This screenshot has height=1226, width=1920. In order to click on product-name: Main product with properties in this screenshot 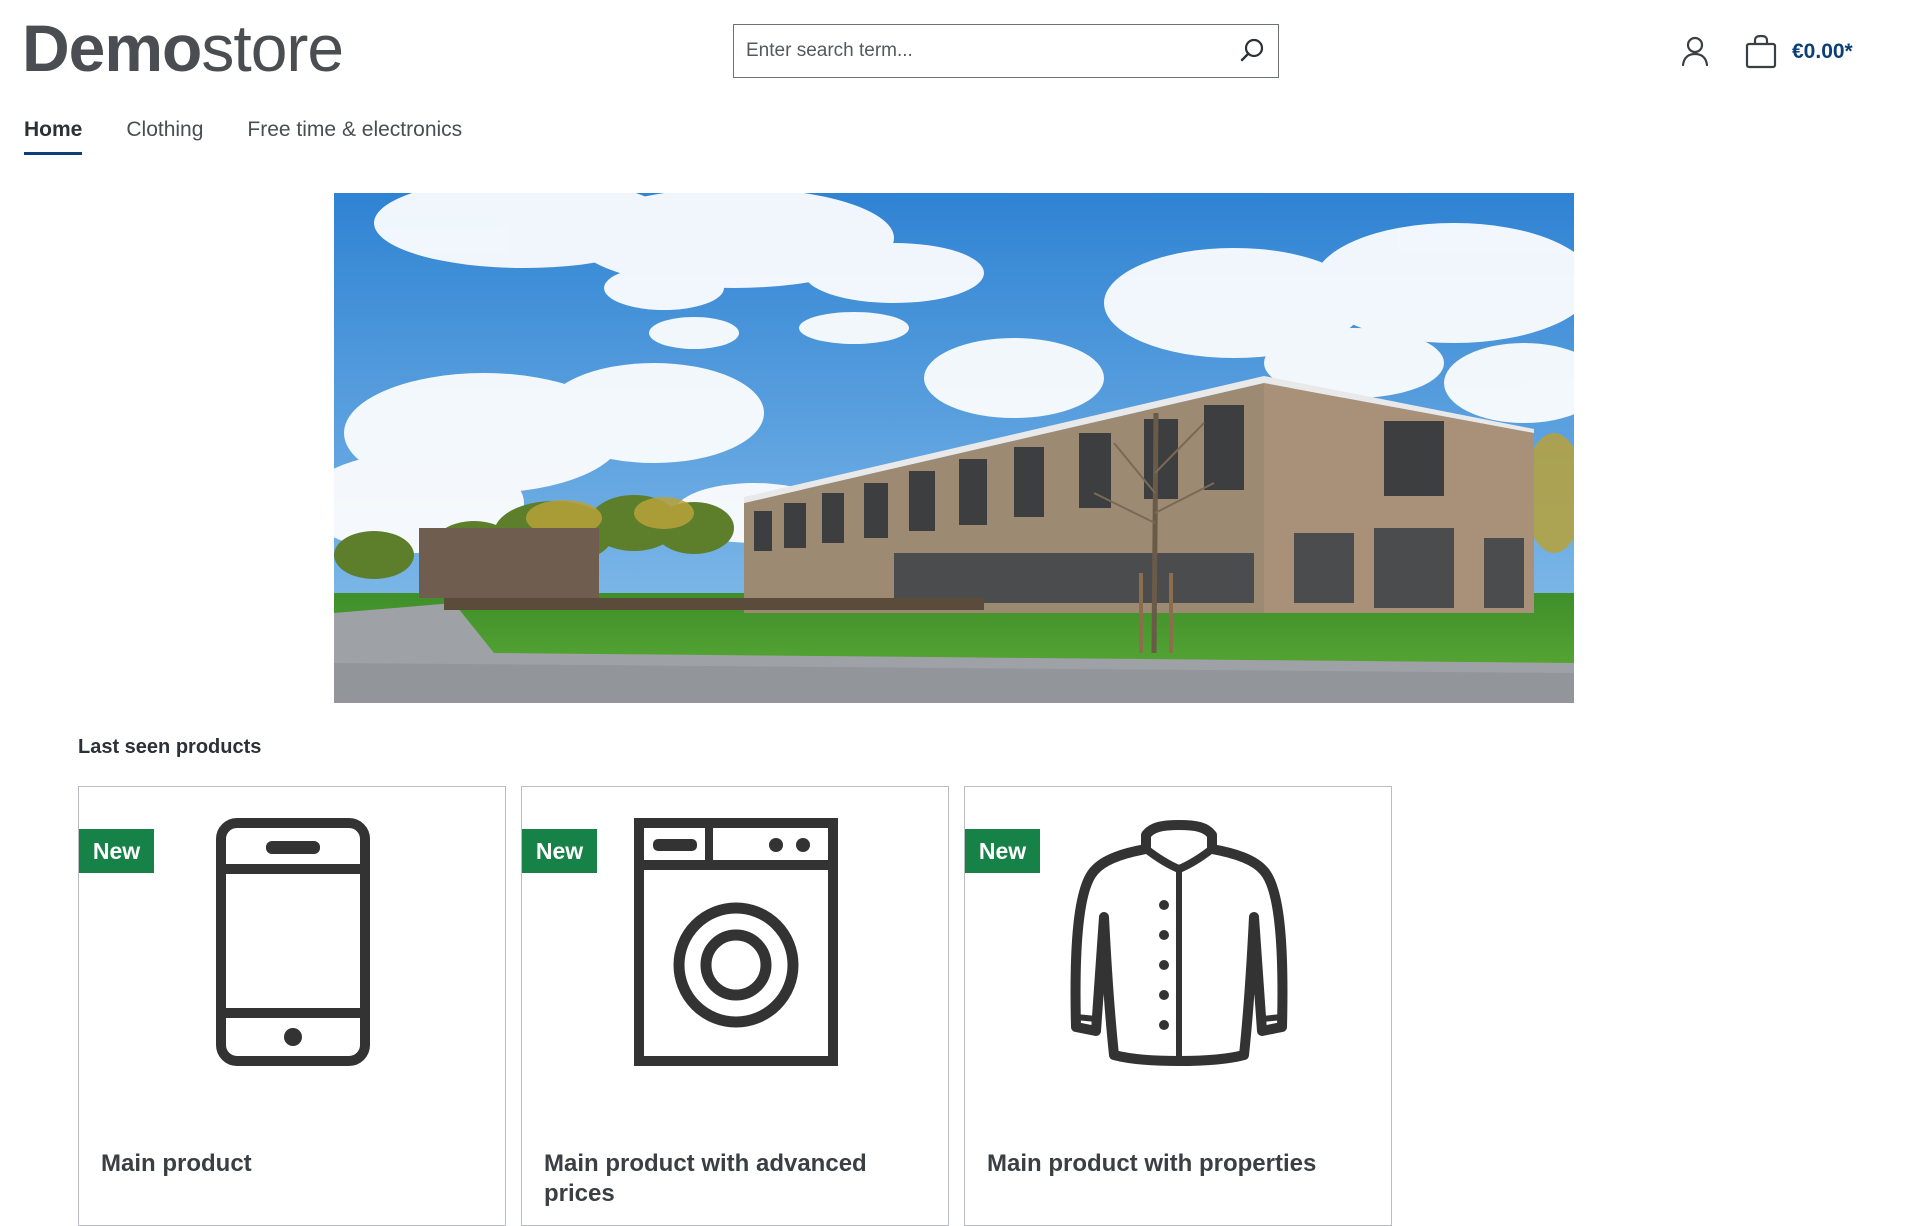, I will do `click(1177, 1164)`.